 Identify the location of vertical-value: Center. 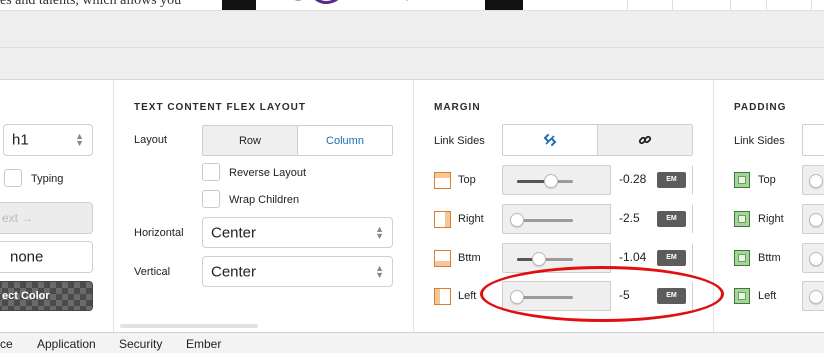
(234, 271).